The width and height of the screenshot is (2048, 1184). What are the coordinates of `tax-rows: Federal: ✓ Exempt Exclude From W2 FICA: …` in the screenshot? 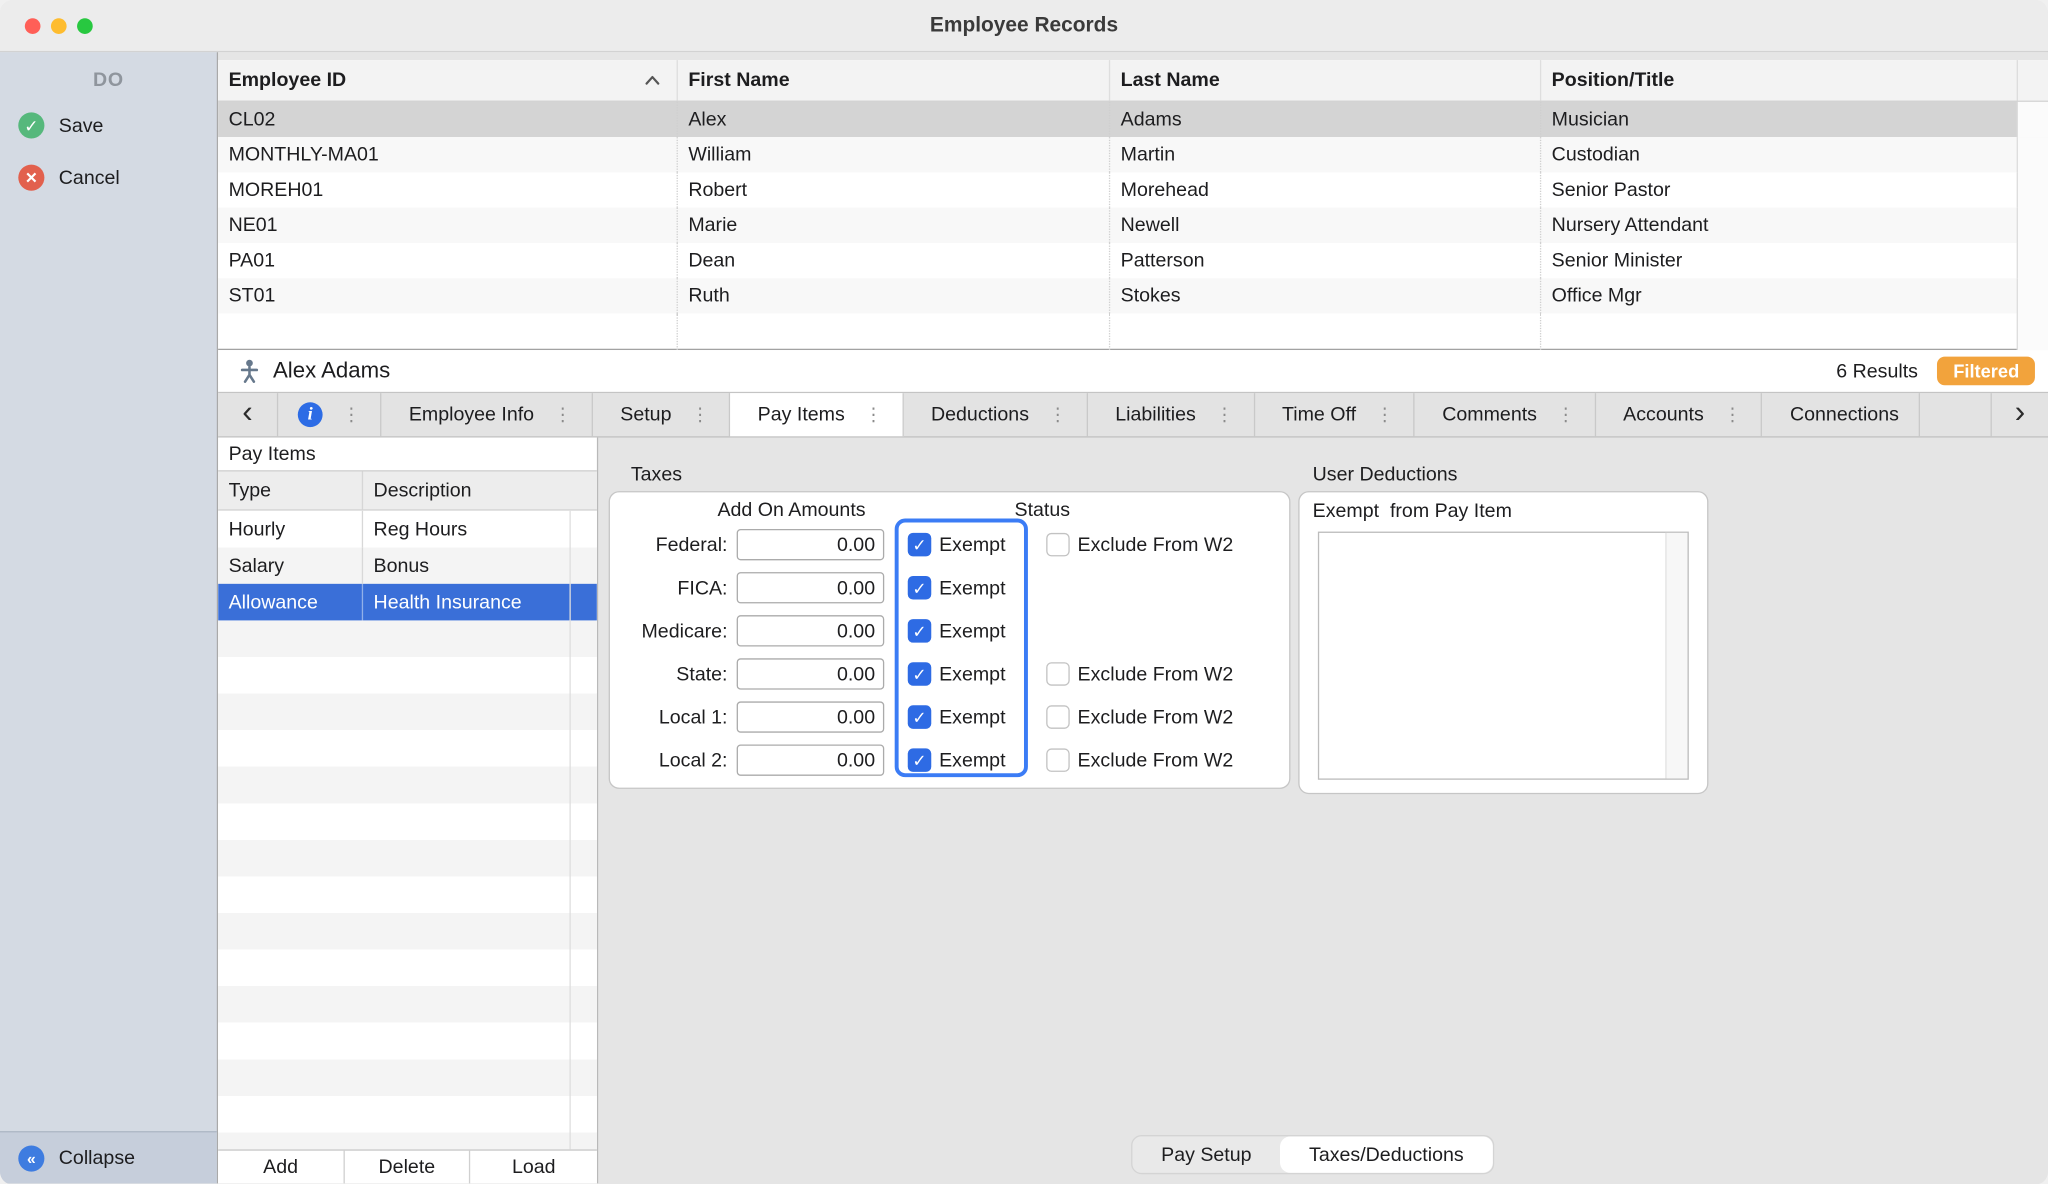 It's located at (949, 658).